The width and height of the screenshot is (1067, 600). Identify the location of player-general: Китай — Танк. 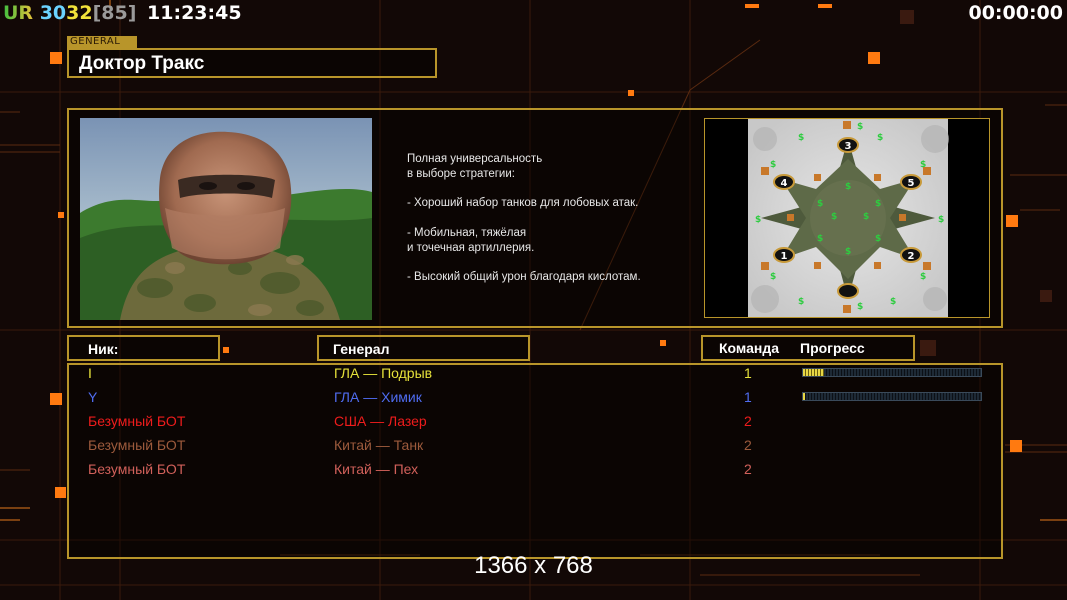
(378, 445).